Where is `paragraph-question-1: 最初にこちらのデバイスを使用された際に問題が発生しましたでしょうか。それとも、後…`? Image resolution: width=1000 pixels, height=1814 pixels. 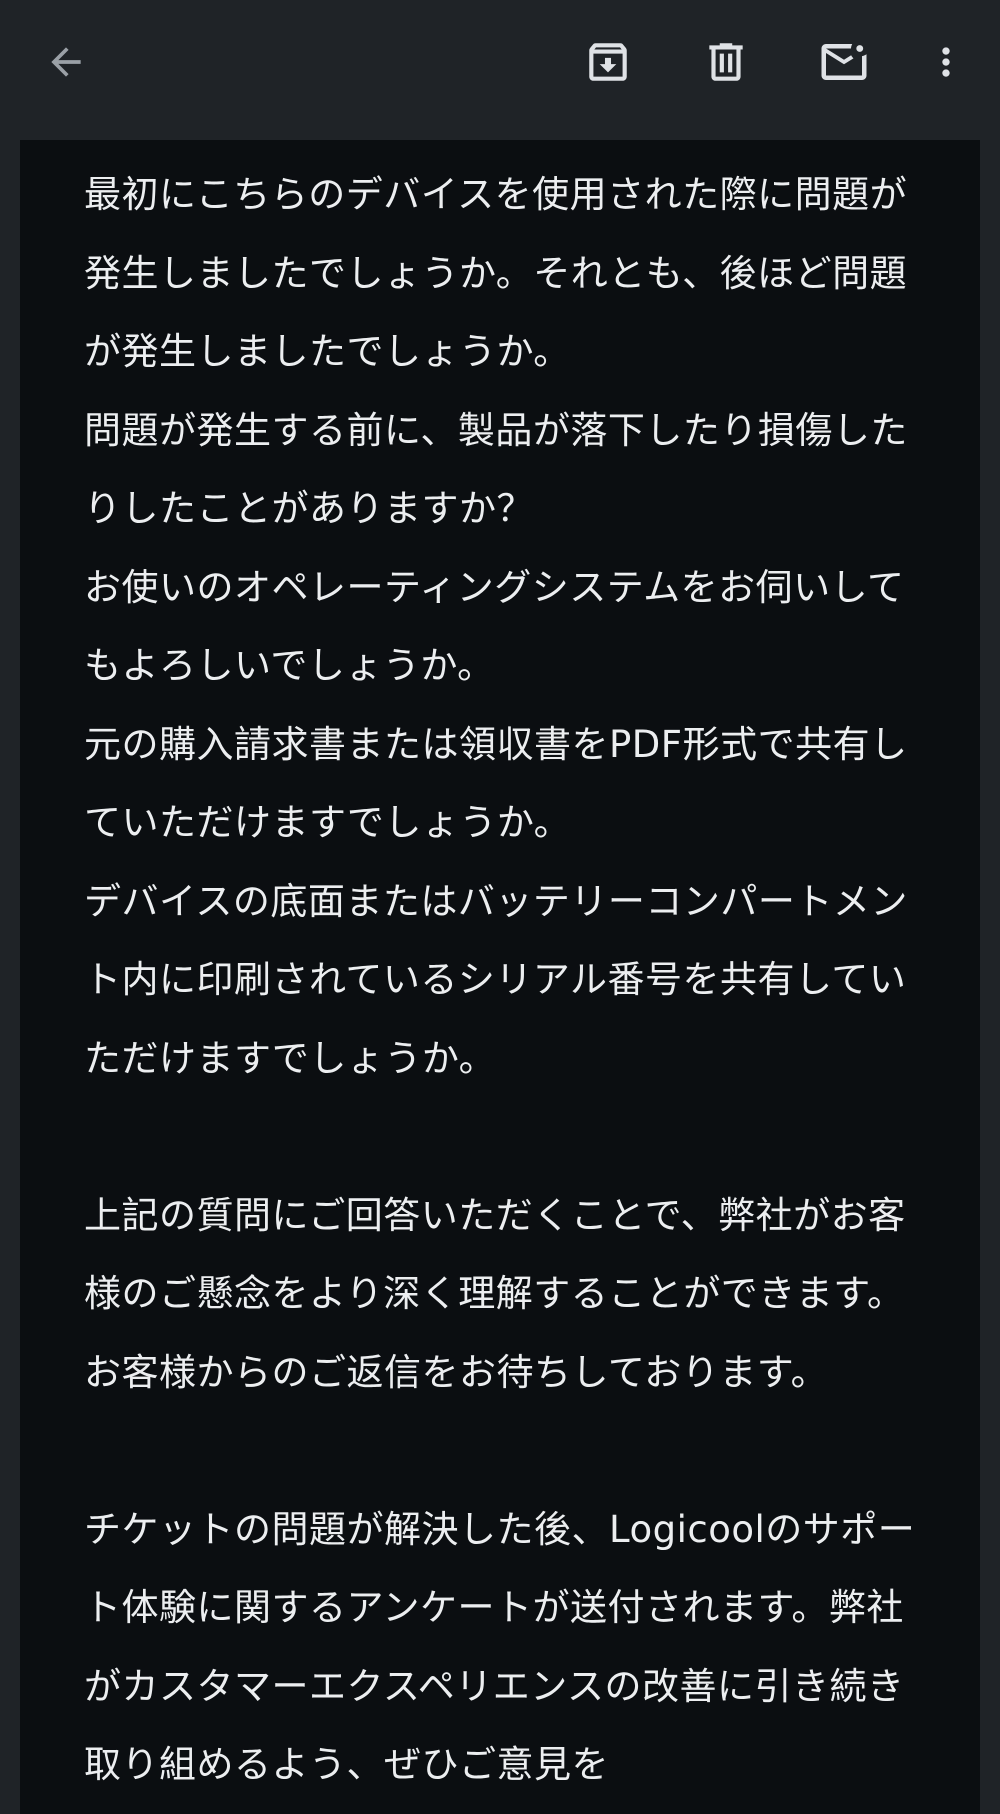 paragraph-question-1: 最初にこちらのデバイスを使用された際に問題が発生しましたでしょうか。それとも、後… is located at coordinates (496, 273).